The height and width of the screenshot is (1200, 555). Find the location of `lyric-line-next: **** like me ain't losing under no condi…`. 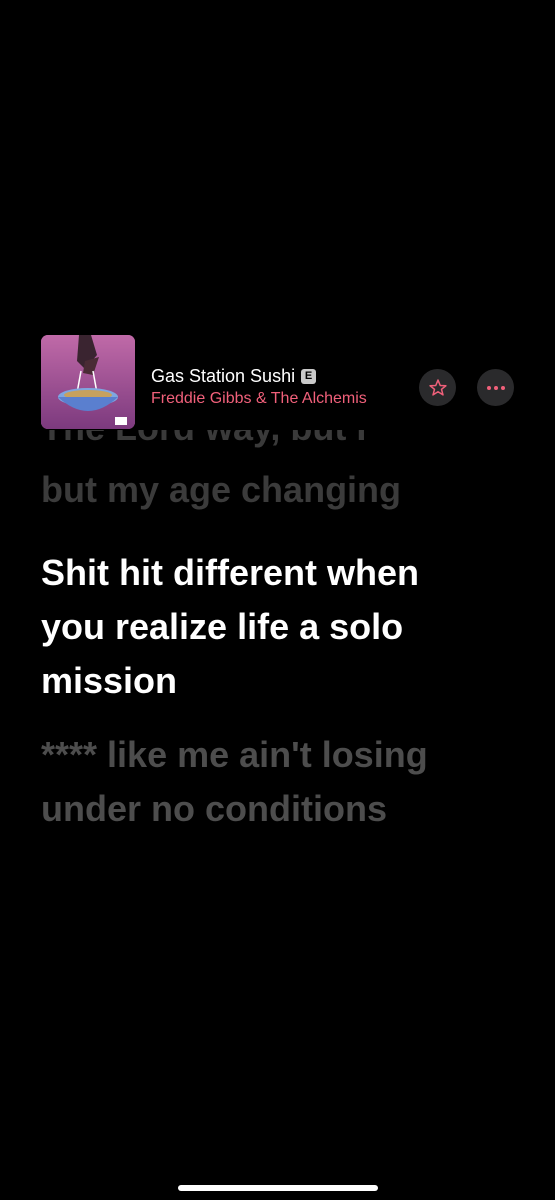

lyric-line-next: **** like me ain't losing under no condi… is located at coordinates (281, 782).